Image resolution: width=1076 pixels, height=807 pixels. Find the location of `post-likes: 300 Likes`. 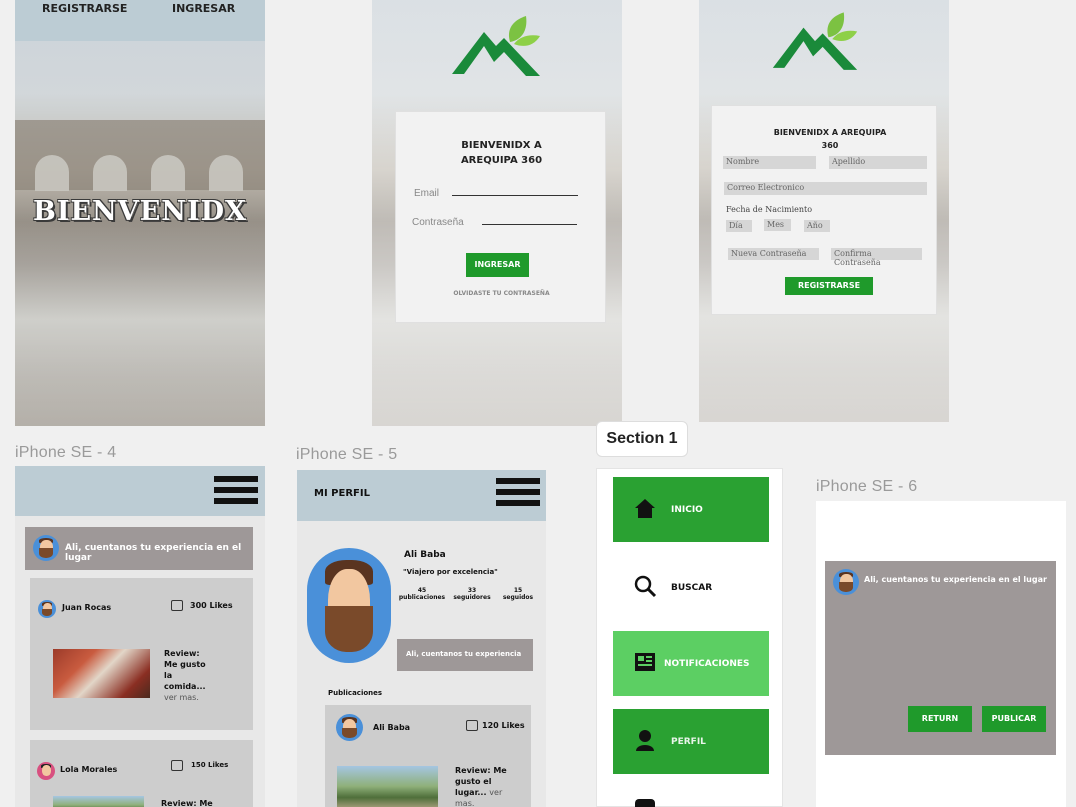

post-likes: 300 Likes is located at coordinates (211, 605).